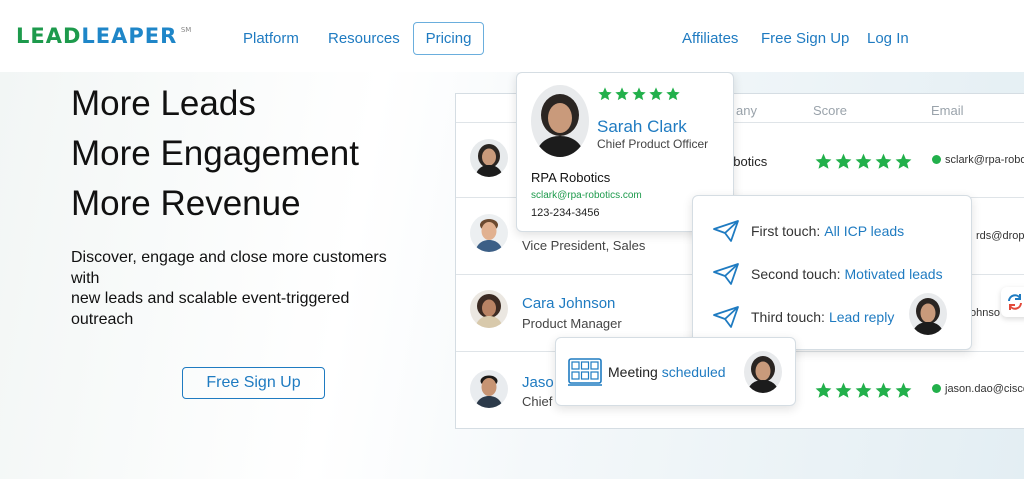 Image resolution: width=1024 pixels, height=479 pixels. Describe the element at coordinates (763, 372) in the screenshot. I see `meeting-avatar` at that location.